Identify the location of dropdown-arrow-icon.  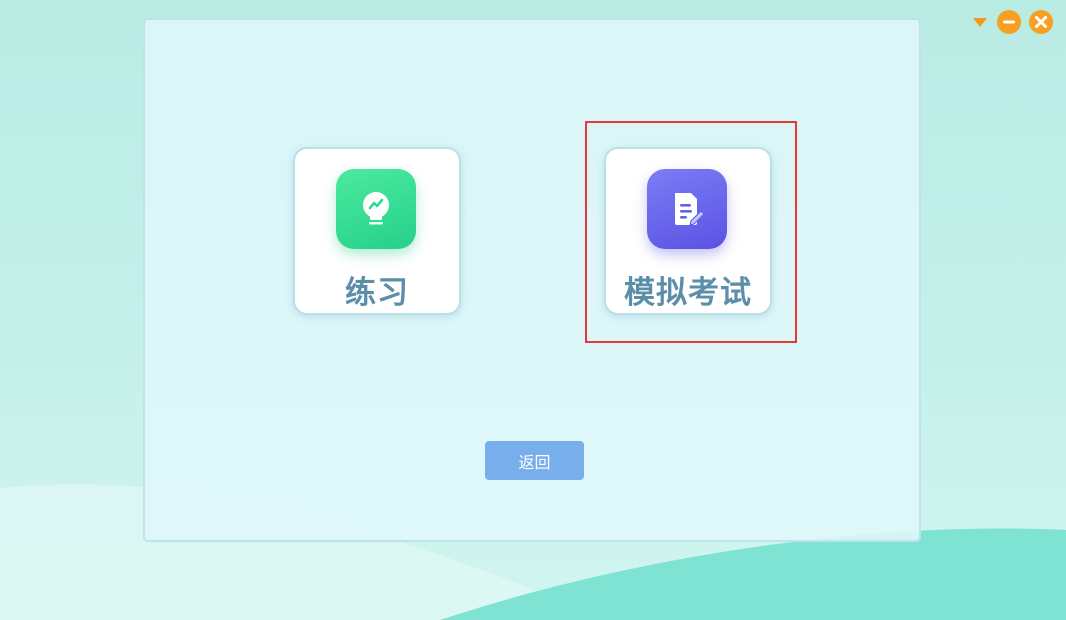
(980, 22).